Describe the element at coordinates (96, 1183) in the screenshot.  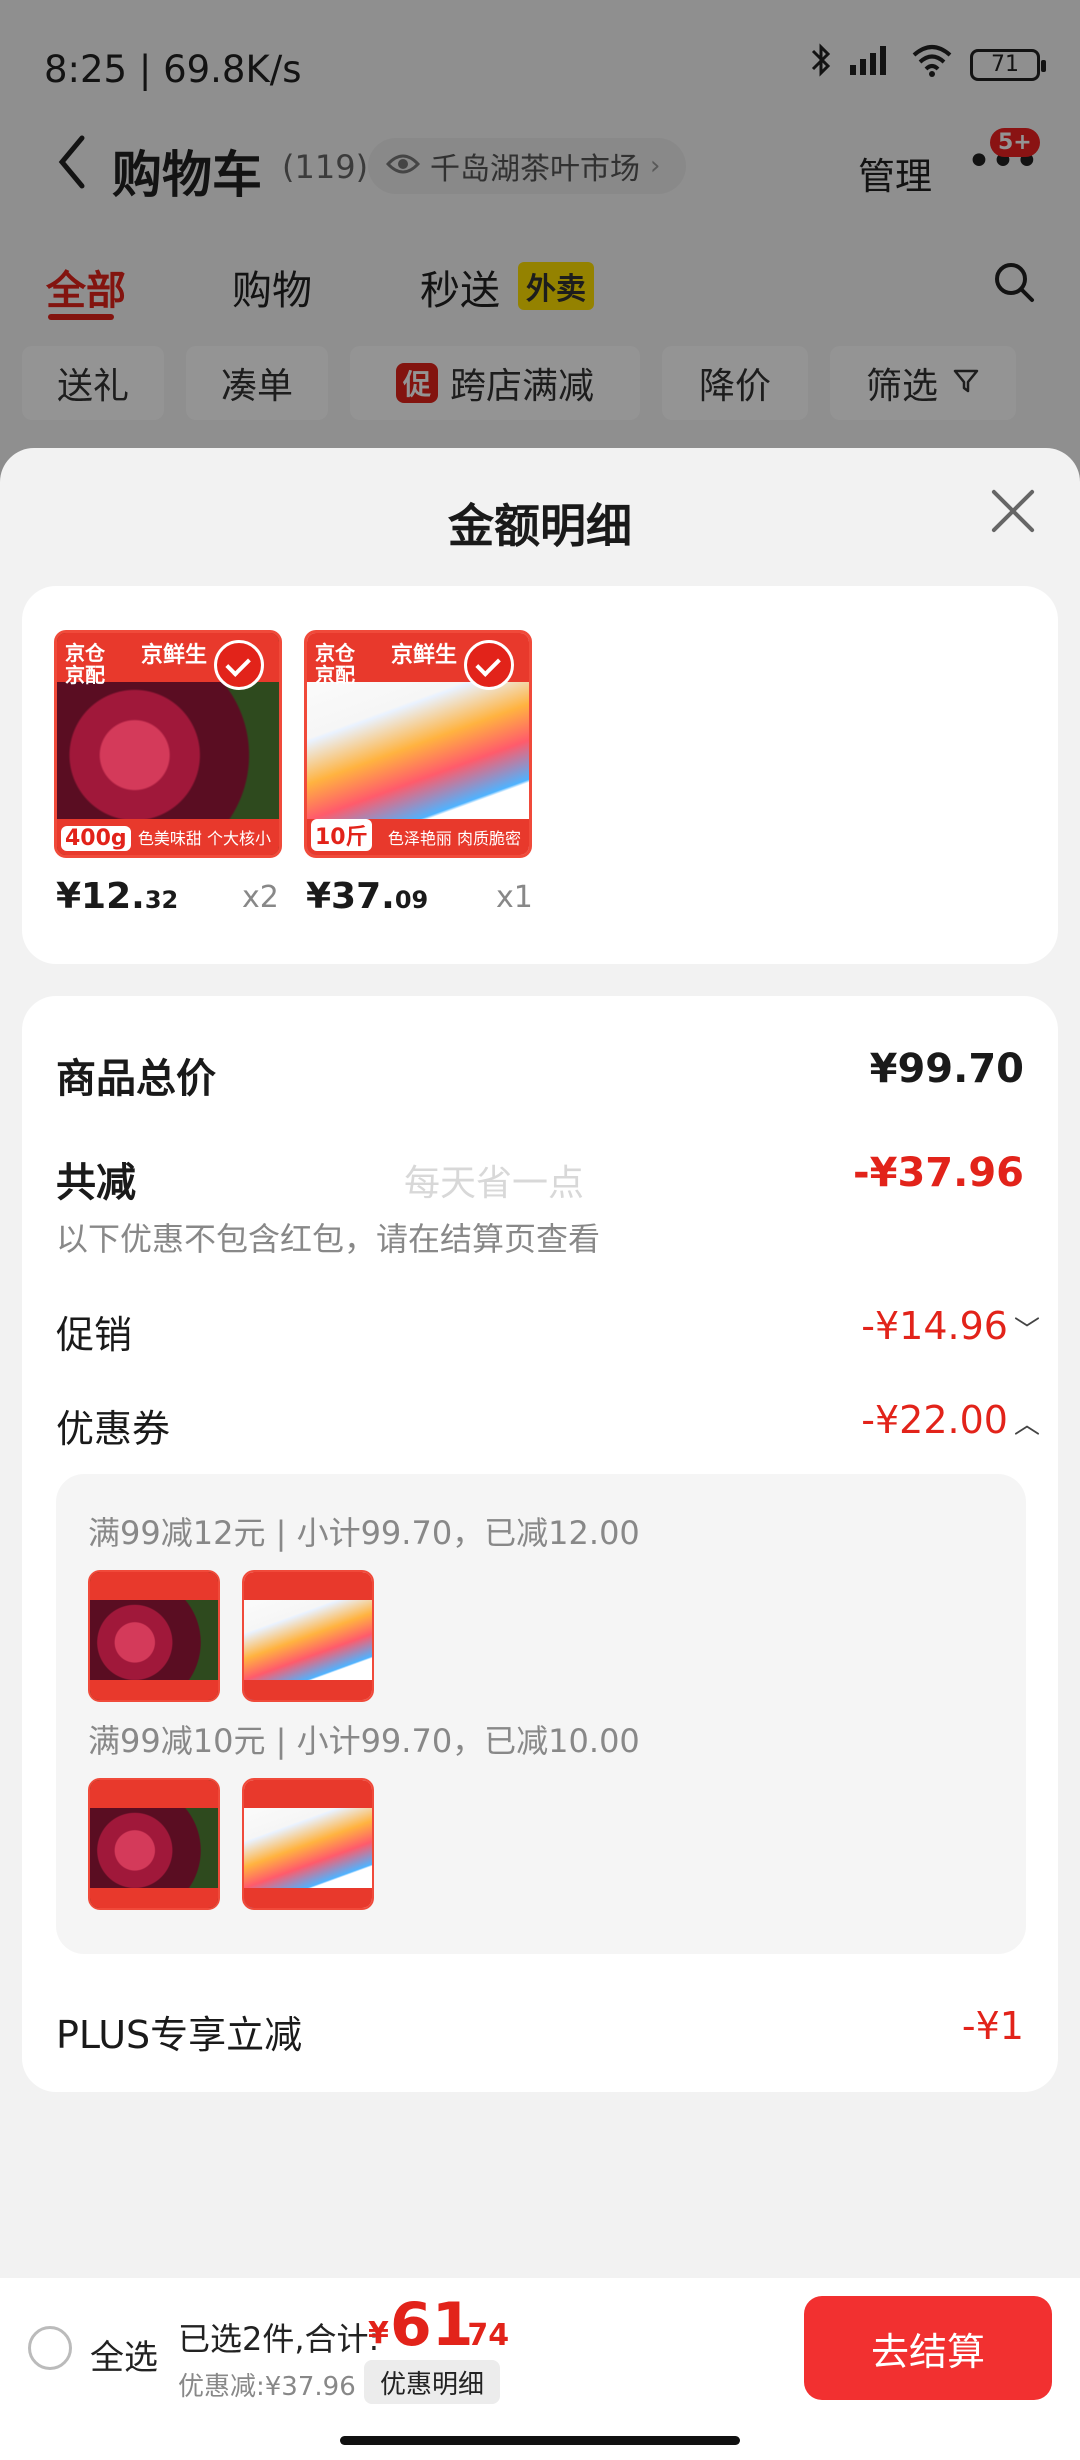
I see `total-reduction-label: 共减` at that location.